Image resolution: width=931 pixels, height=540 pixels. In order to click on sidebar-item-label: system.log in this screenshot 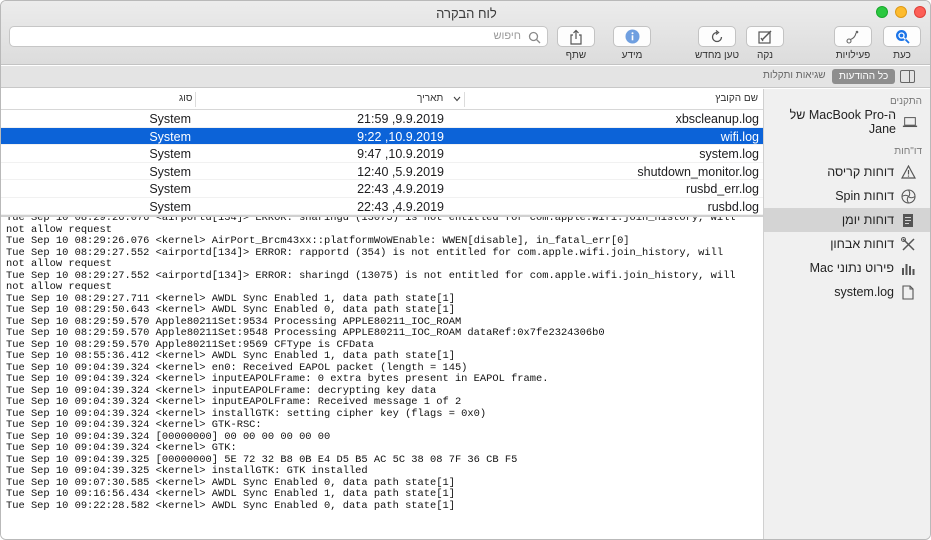, I will do `click(864, 292)`.